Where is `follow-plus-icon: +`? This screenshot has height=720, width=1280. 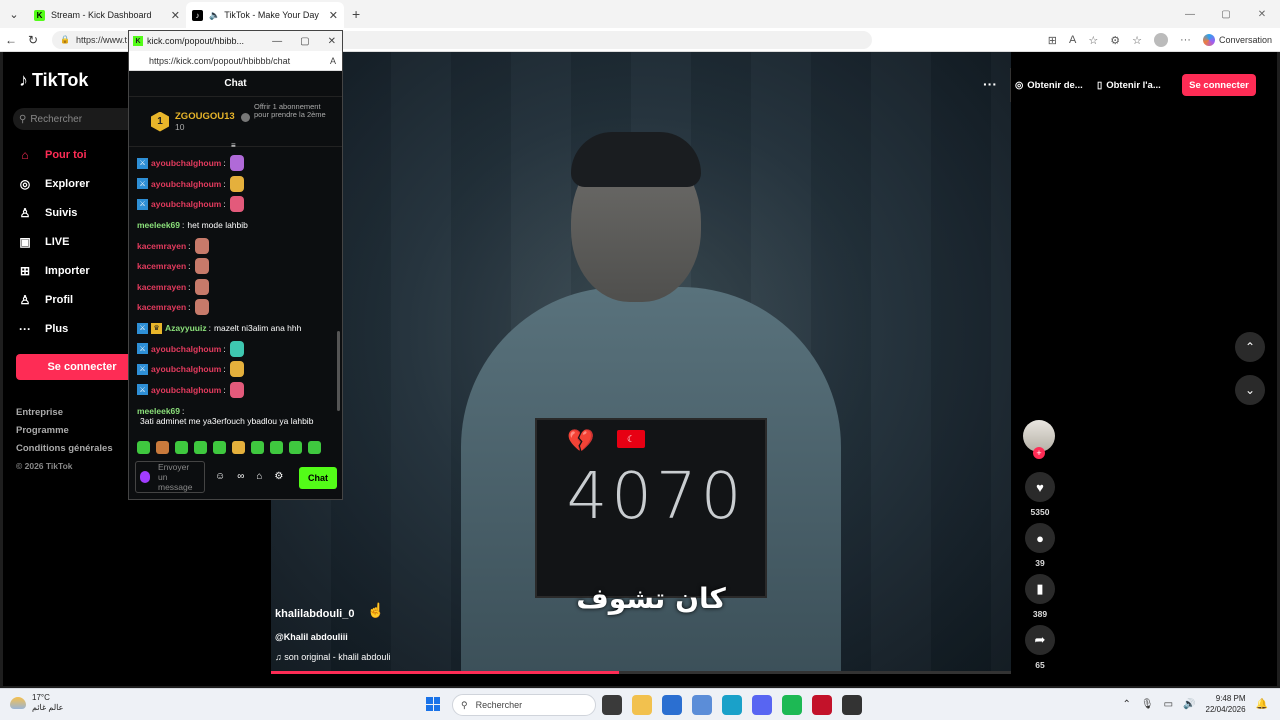
follow-plus-icon: + is located at coordinates (1039, 453).